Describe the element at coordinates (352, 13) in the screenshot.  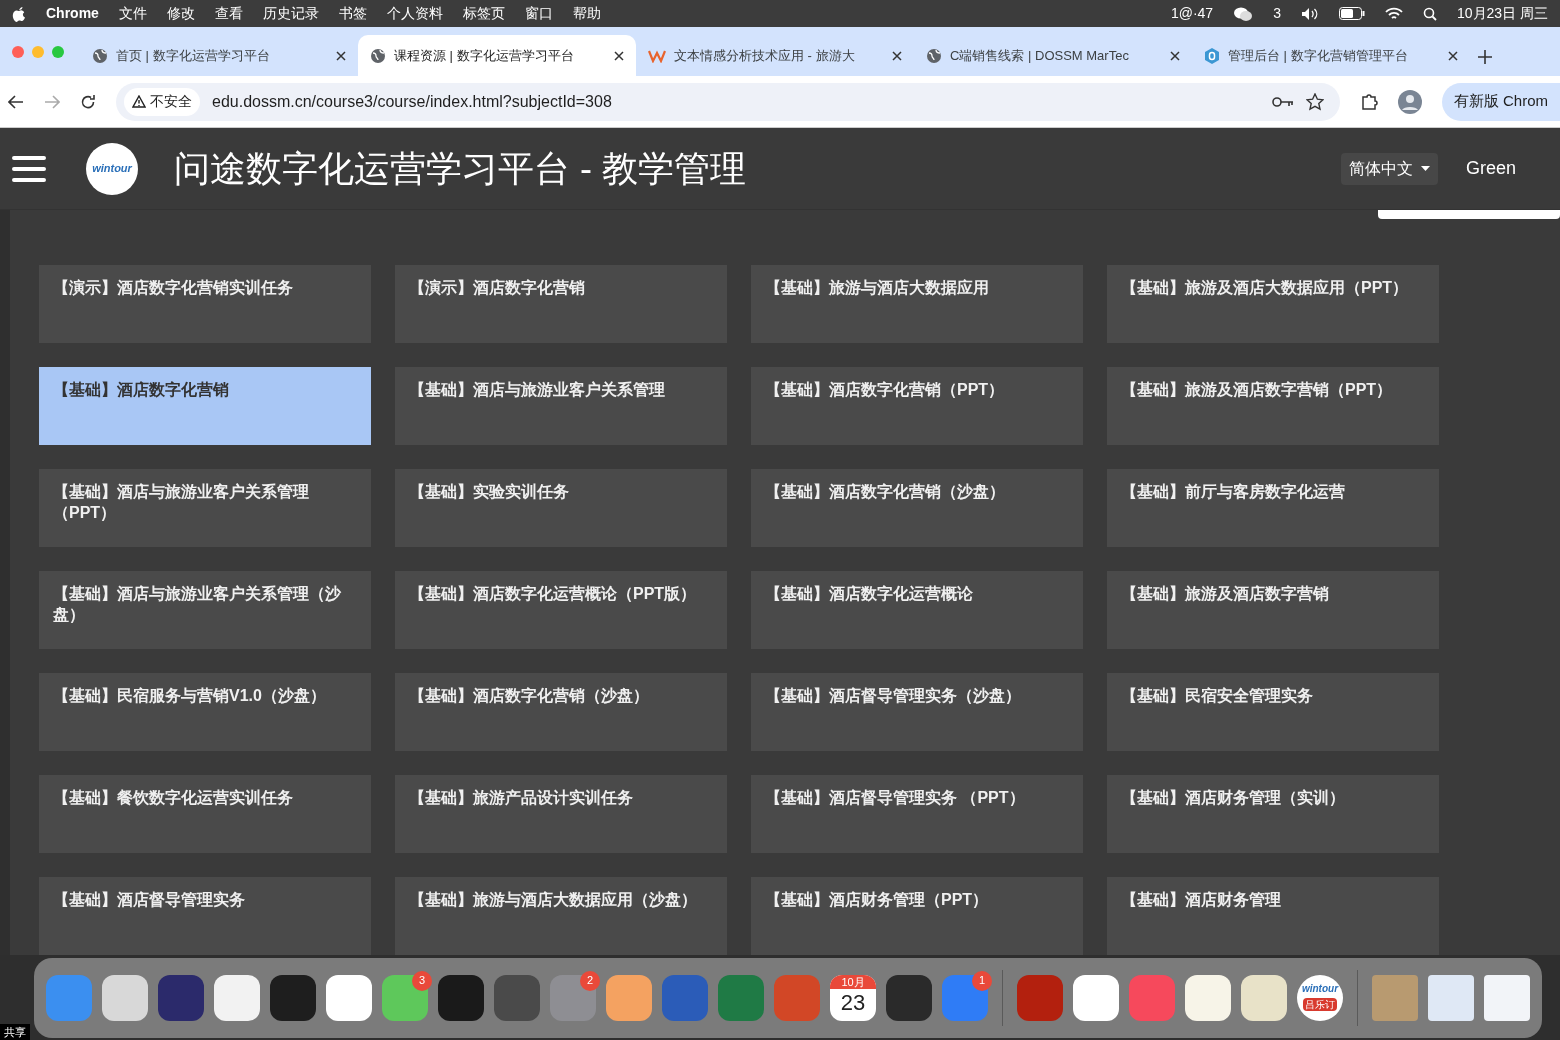
I see `menu-item: 书签` at that location.